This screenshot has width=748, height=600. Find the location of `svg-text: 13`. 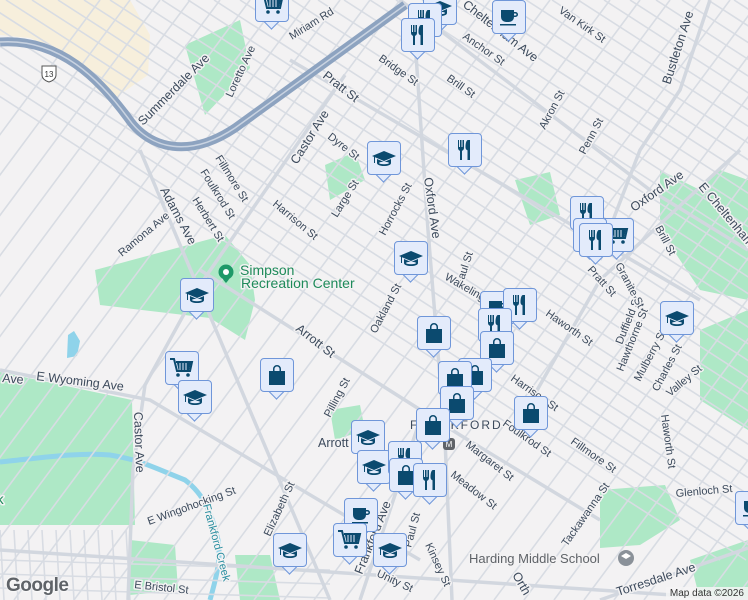

svg-text: 13 is located at coordinates (49, 74).